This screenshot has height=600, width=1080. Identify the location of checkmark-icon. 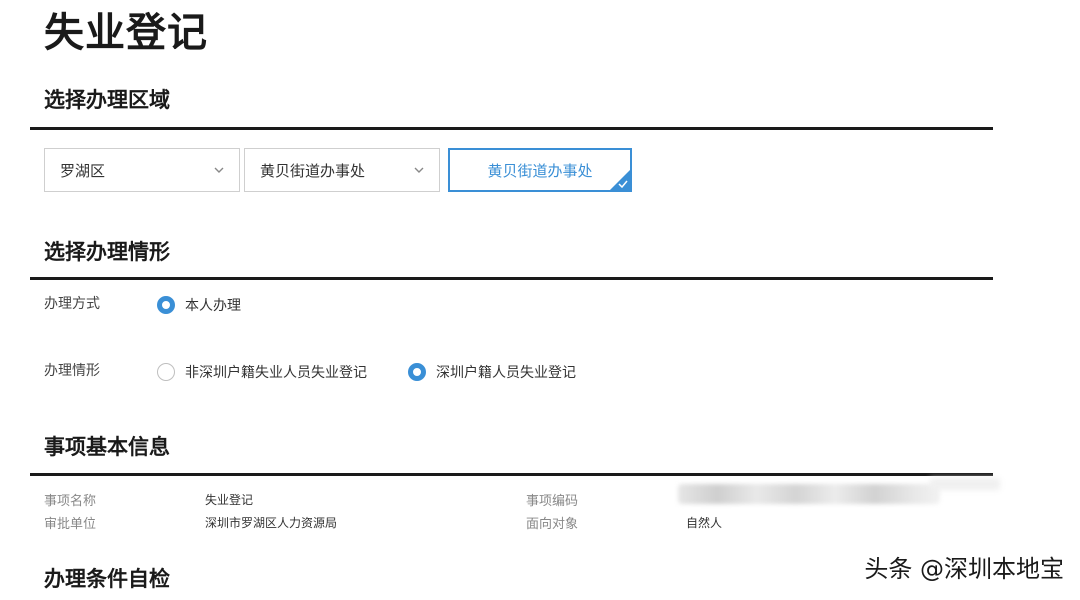
(623, 184).